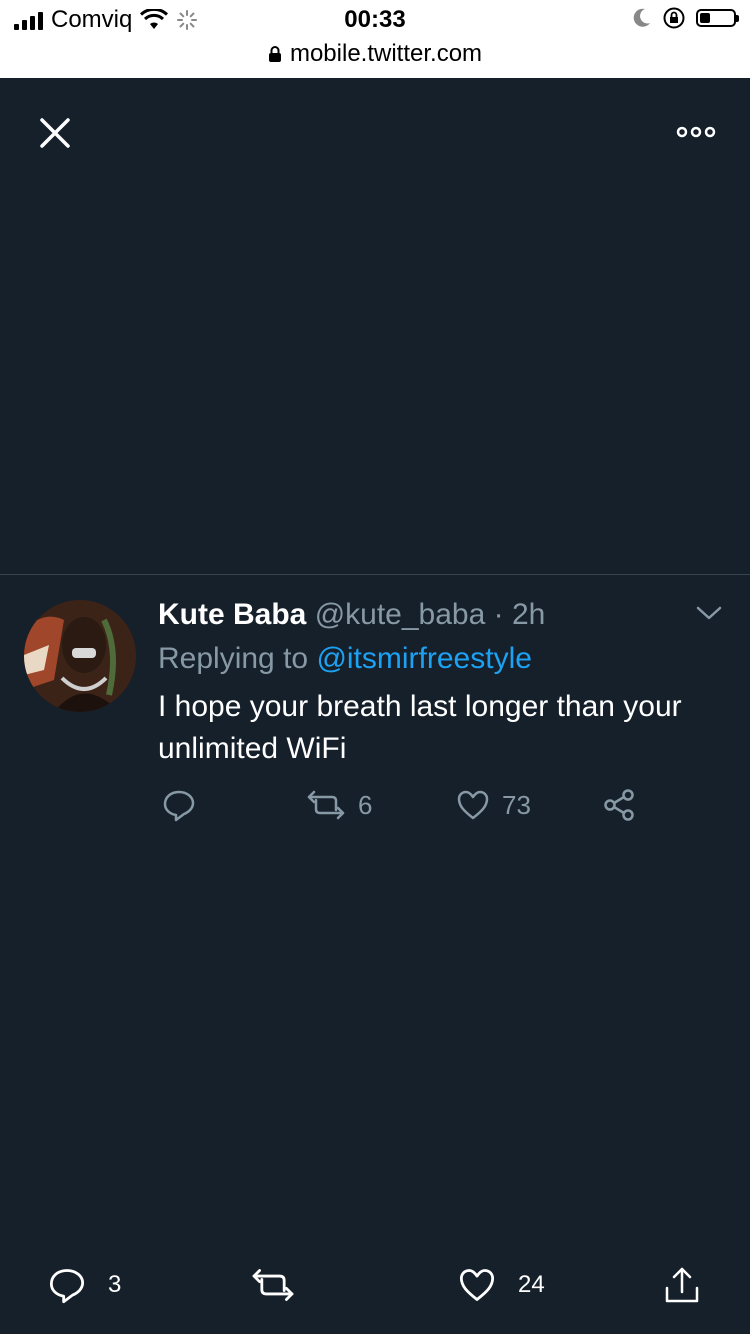 This screenshot has height=1334, width=750. What do you see at coordinates (501, 1285) in the screenshot?
I see `bottom-like-button: 24` at bounding box center [501, 1285].